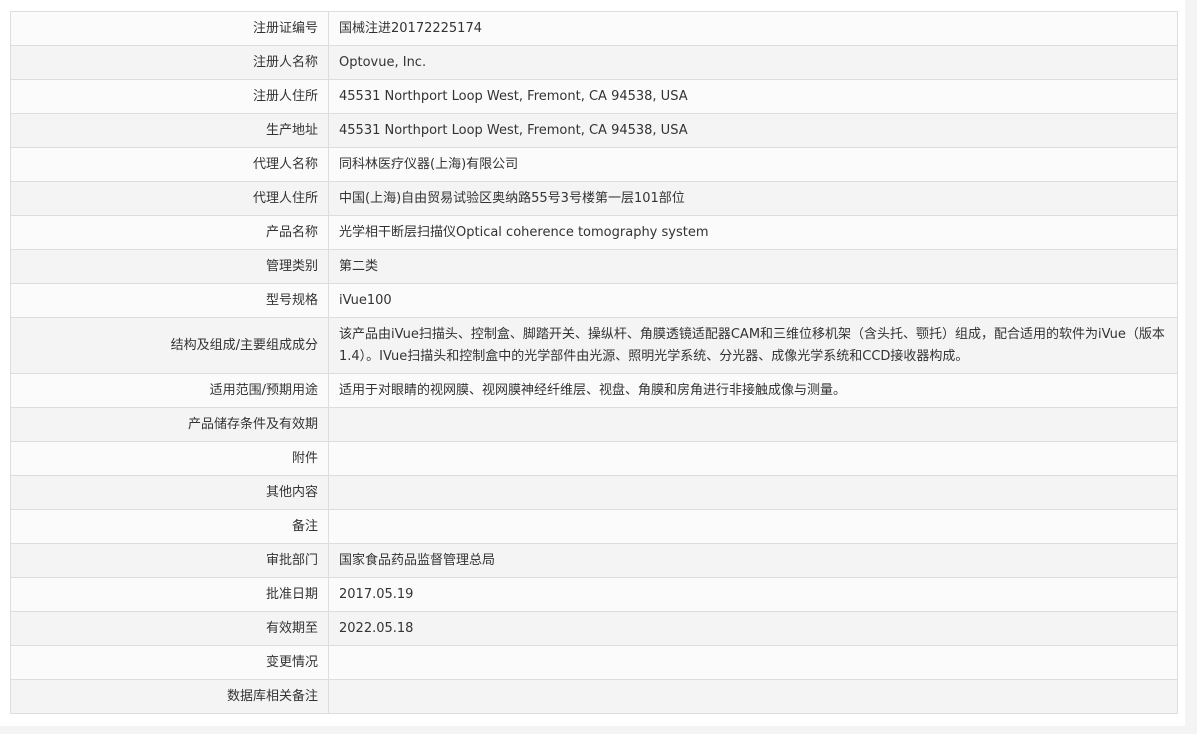 The image size is (1197, 734). I want to click on row-database-notes: 数据库相关备注, so click(594, 696).